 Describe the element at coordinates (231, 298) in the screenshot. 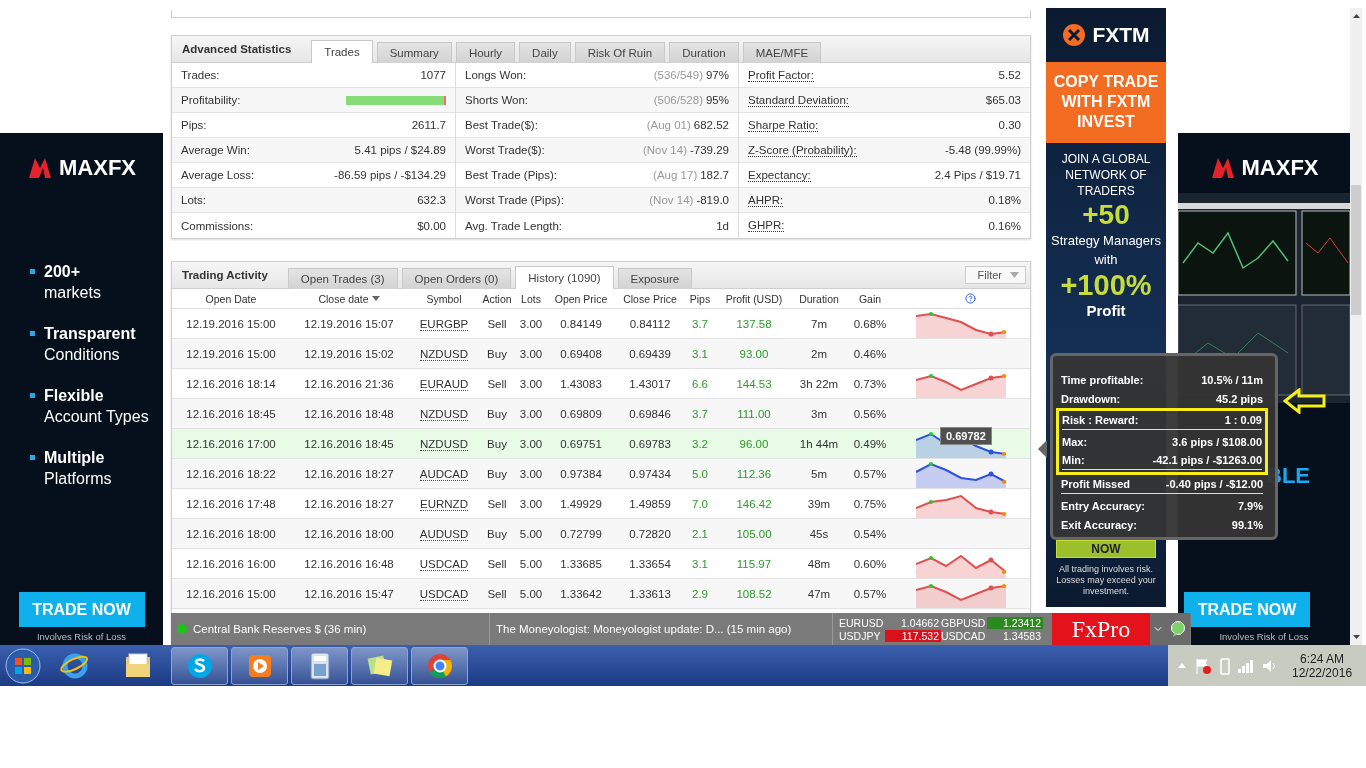

I see `column-header: Open Date` at that location.